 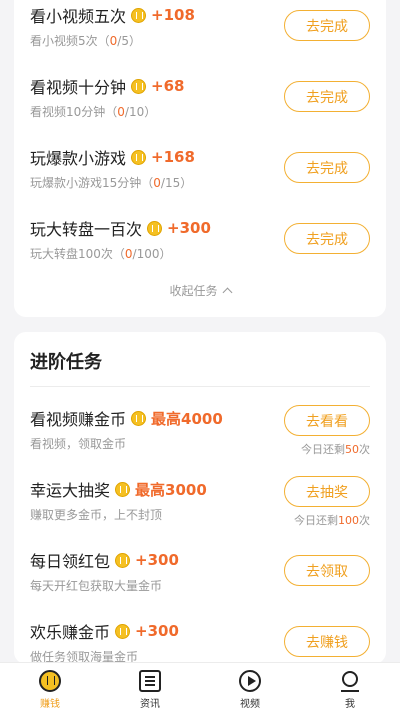 What do you see at coordinates (200, 245) in the screenshot?
I see `task-item: 玩大转盘一百次 +300 玩大转盘100次（0/100） 去完成` at bounding box center [200, 245].